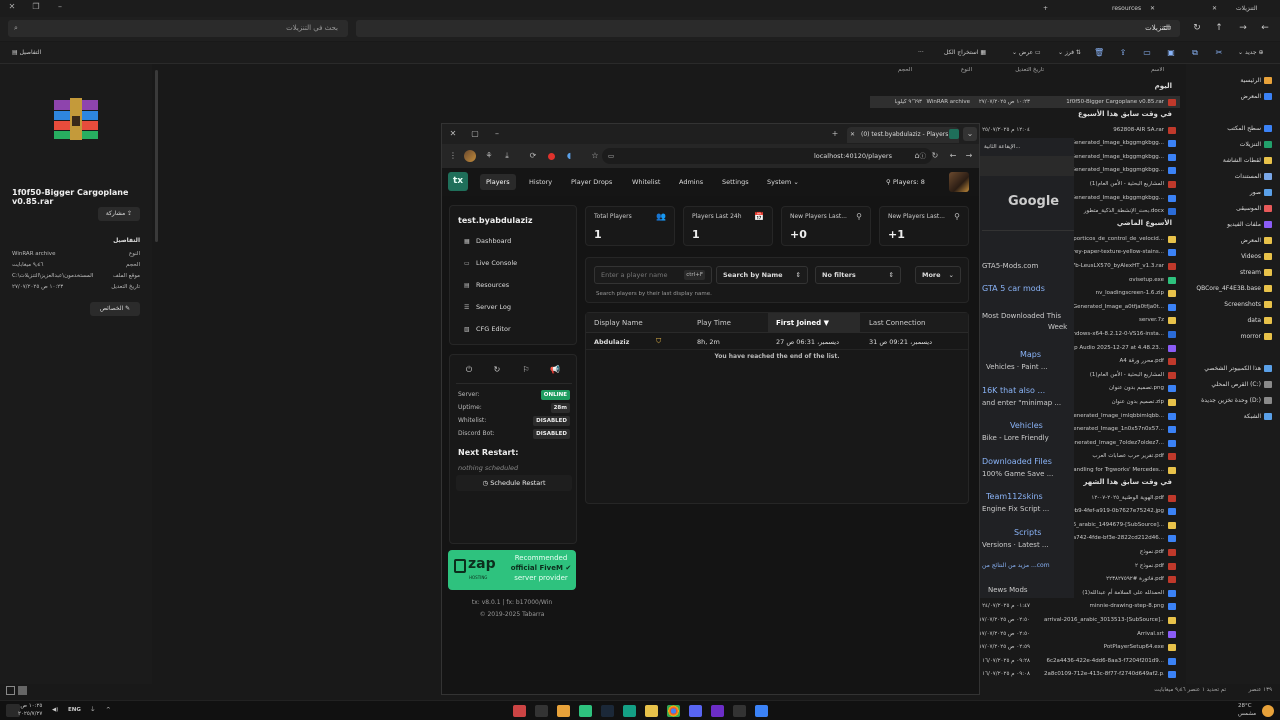 The image size is (1280, 720). What do you see at coordinates (507, 156) in the screenshot?
I see `downloads-icon: ⤓` at bounding box center [507, 156].